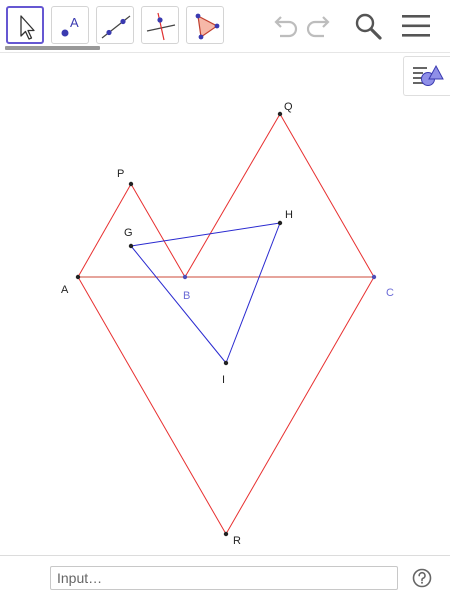 Image resolution: width=450 pixels, height=600 pixels. What do you see at coordinates (65, 290) in the screenshot?
I see `point-label-A: A` at bounding box center [65, 290].